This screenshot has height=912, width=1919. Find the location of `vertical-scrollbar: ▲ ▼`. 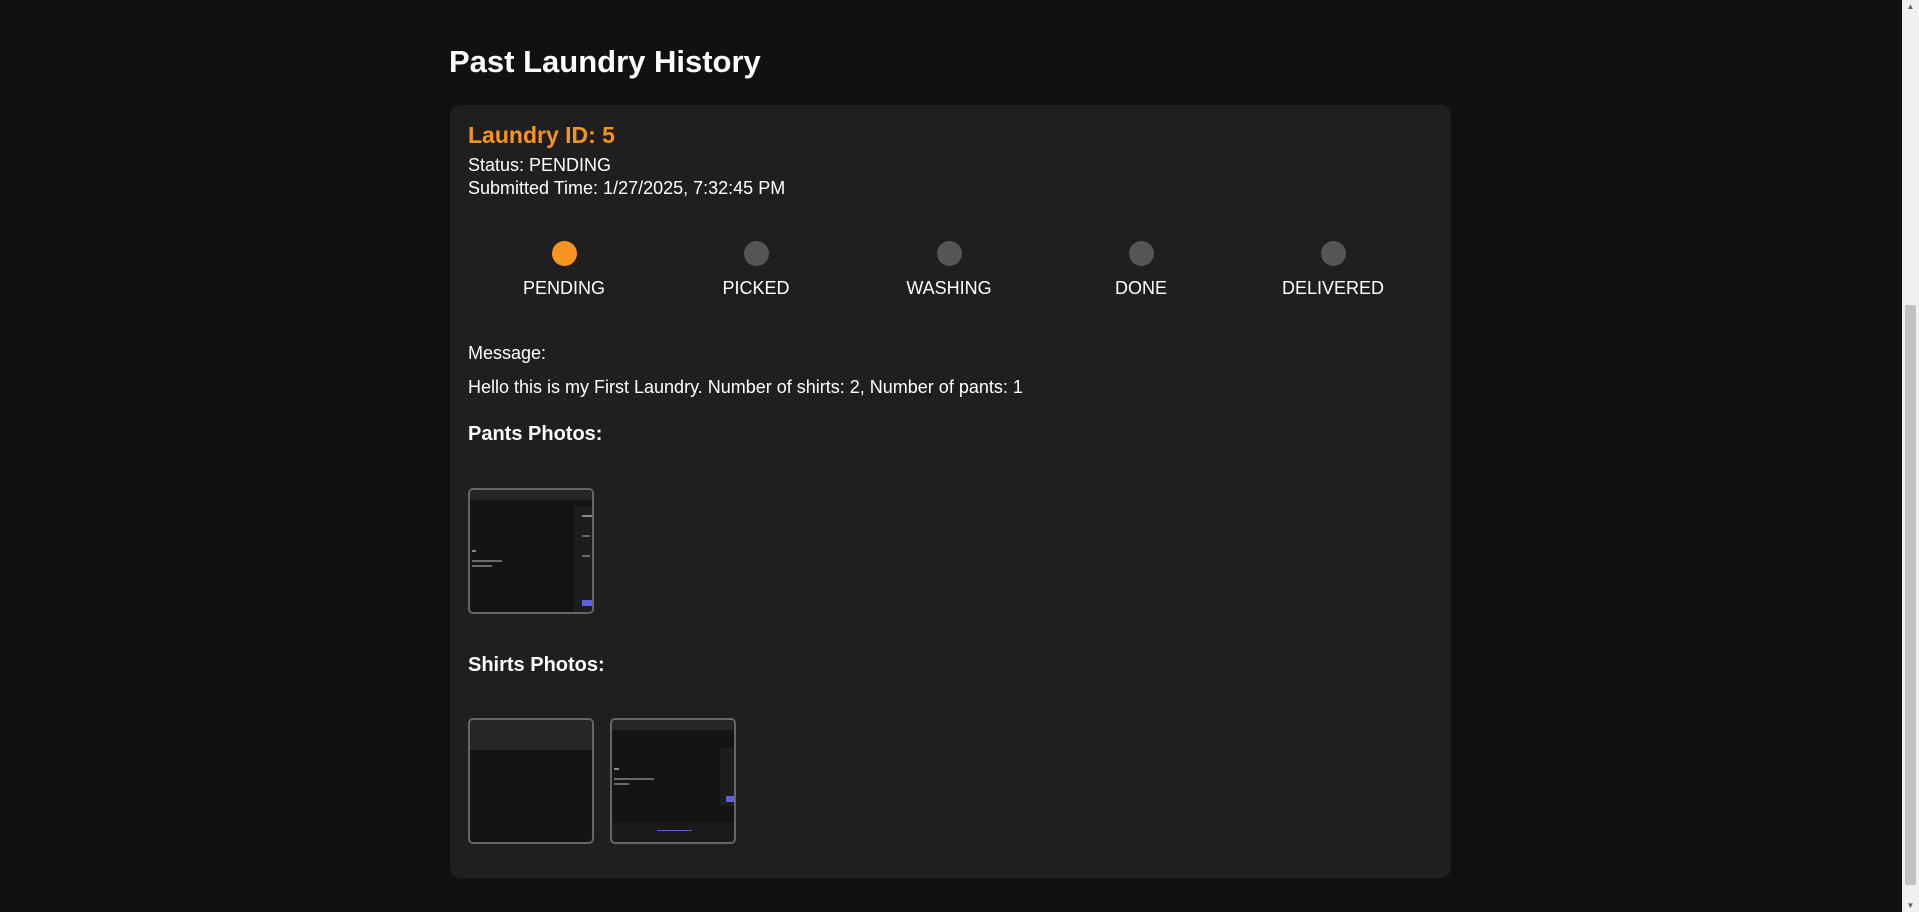

vertical-scrollbar: ▲ ▼ is located at coordinates (1910, 456).